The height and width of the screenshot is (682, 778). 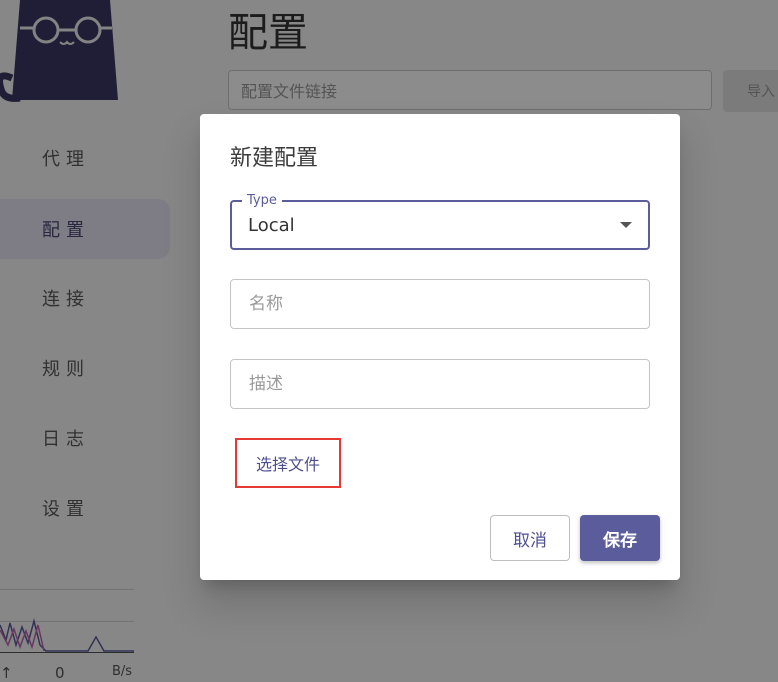 I want to click on save-button-label: 保存, so click(x=620, y=540).